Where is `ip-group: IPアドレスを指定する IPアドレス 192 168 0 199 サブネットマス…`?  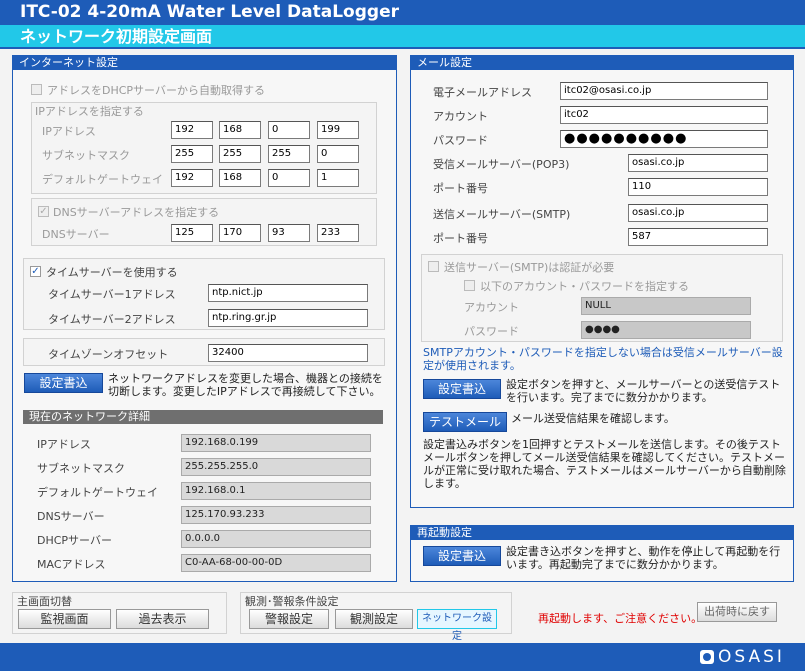 ip-group: IPアドレスを指定する IPアドレス 192 168 0 199 サブネットマス… is located at coordinates (204, 148).